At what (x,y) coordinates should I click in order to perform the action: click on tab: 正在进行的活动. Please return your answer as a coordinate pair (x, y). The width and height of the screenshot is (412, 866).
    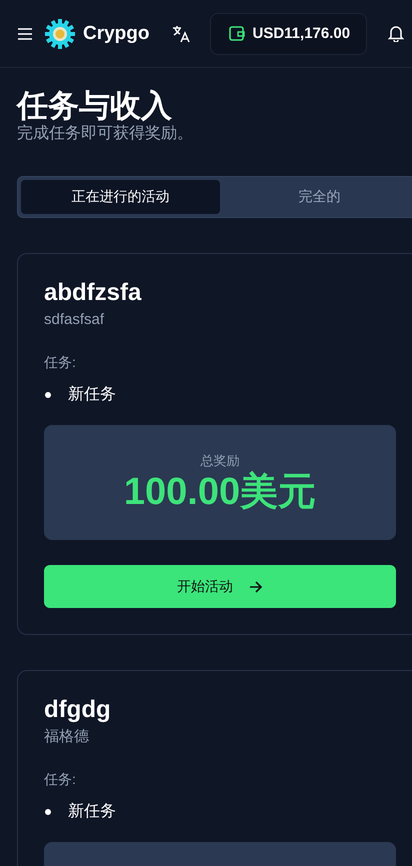
    Looking at the image, I should click on (120, 197).